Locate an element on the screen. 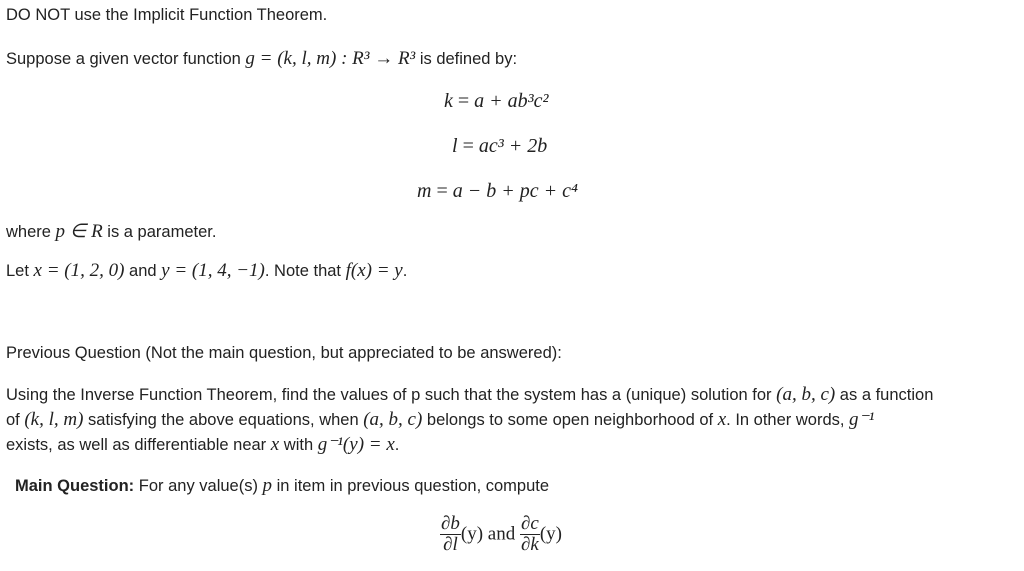 This screenshot has height=571, width=1024. equation-m: m = a − b + pc + c⁴ is located at coordinates (497, 191).